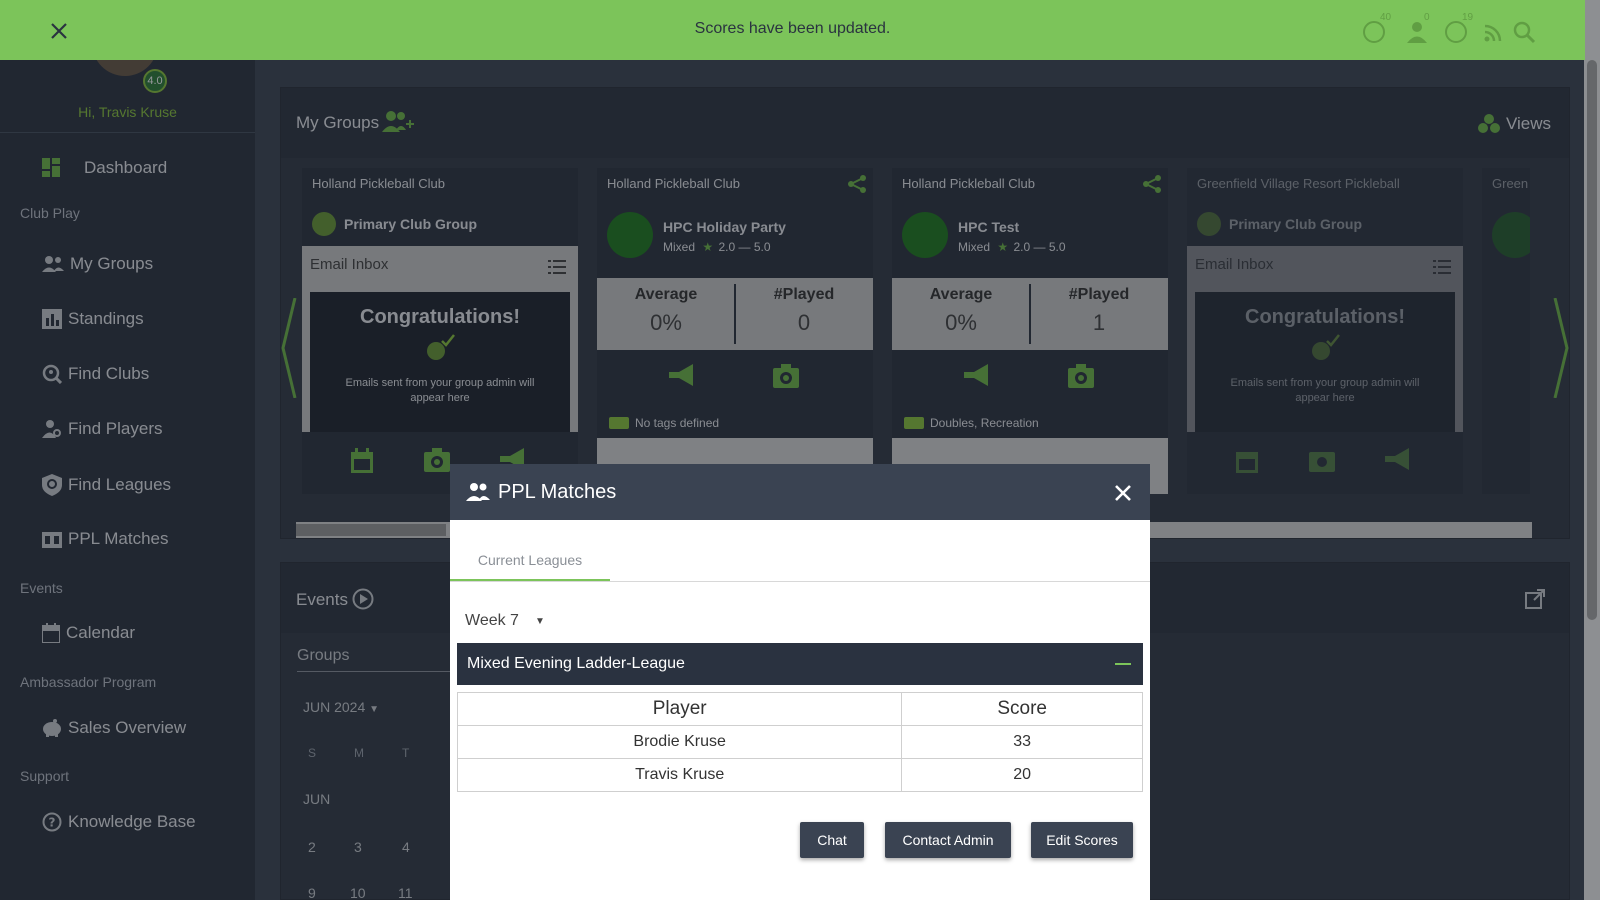  Describe the element at coordinates (948, 840) in the screenshot. I see `contact-admin-button: Contact Admin` at that location.